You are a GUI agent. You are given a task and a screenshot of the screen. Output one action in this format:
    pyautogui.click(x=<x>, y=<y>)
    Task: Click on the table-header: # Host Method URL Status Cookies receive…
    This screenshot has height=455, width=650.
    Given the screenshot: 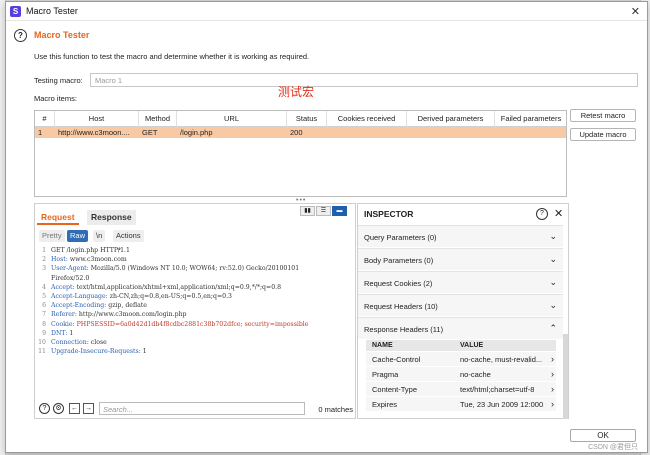 What is the action you would take?
    pyautogui.click(x=300, y=119)
    